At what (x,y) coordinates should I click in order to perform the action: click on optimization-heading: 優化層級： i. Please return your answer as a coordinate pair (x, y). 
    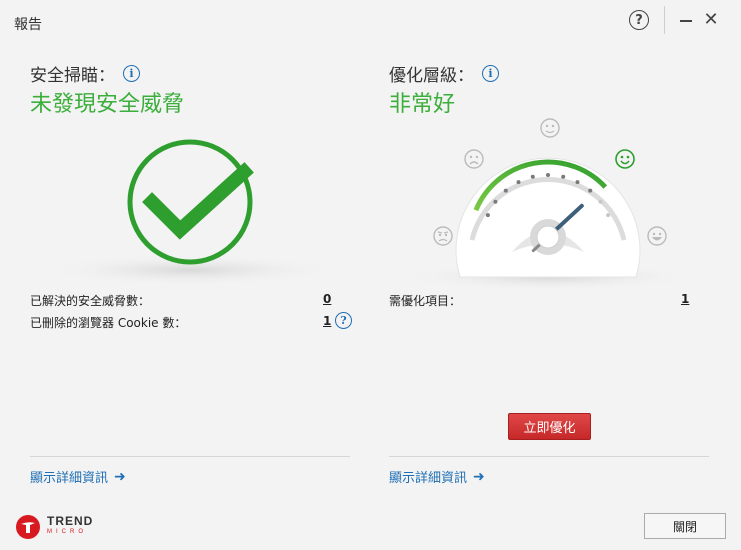
    Looking at the image, I should click on (444, 73).